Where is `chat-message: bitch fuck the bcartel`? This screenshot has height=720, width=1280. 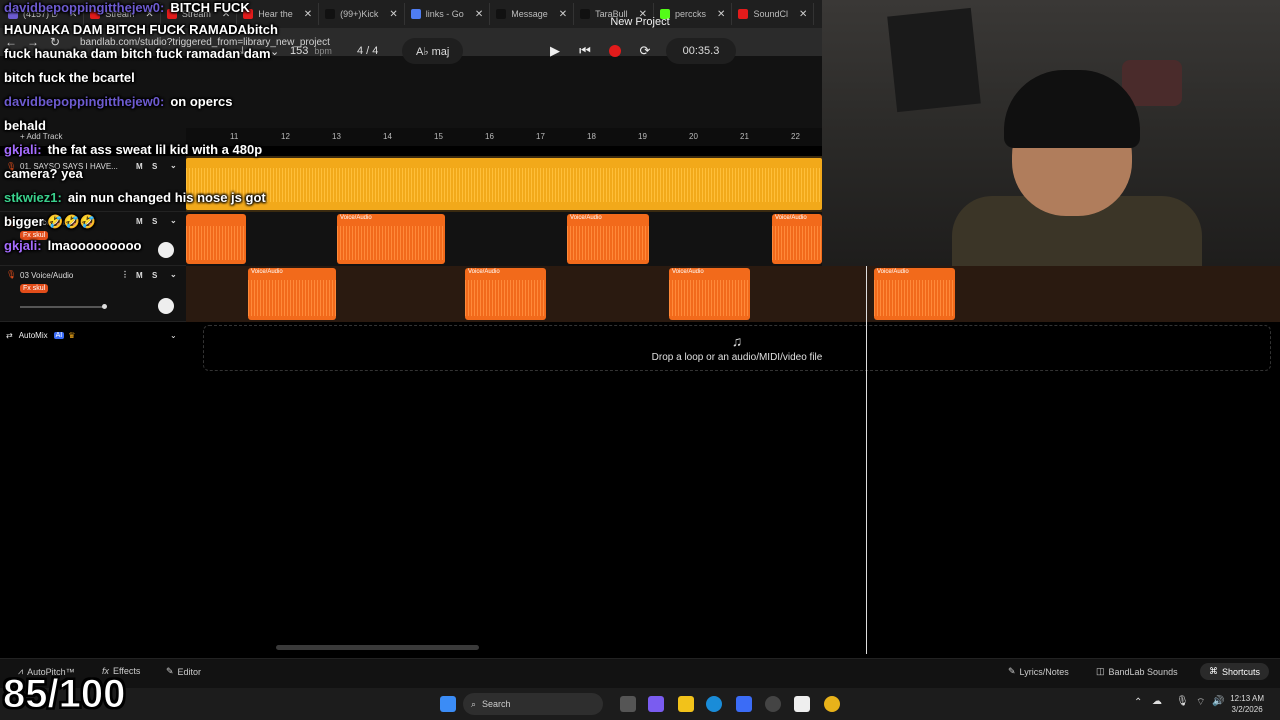 chat-message: bitch fuck the bcartel is located at coordinates (69, 77).